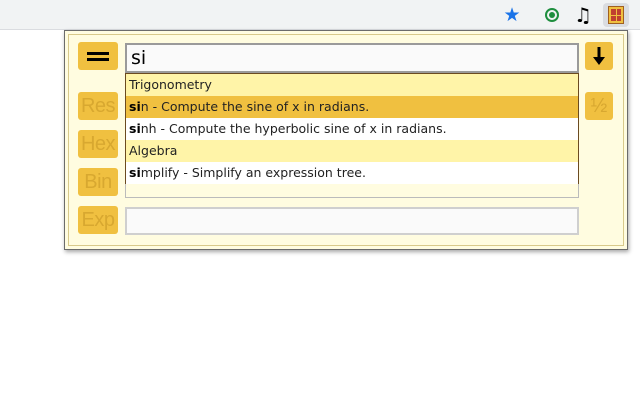 This screenshot has height=400, width=640. Describe the element at coordinates (98, 182) in the screenshot. I see `bin-button: Bin` at that location.